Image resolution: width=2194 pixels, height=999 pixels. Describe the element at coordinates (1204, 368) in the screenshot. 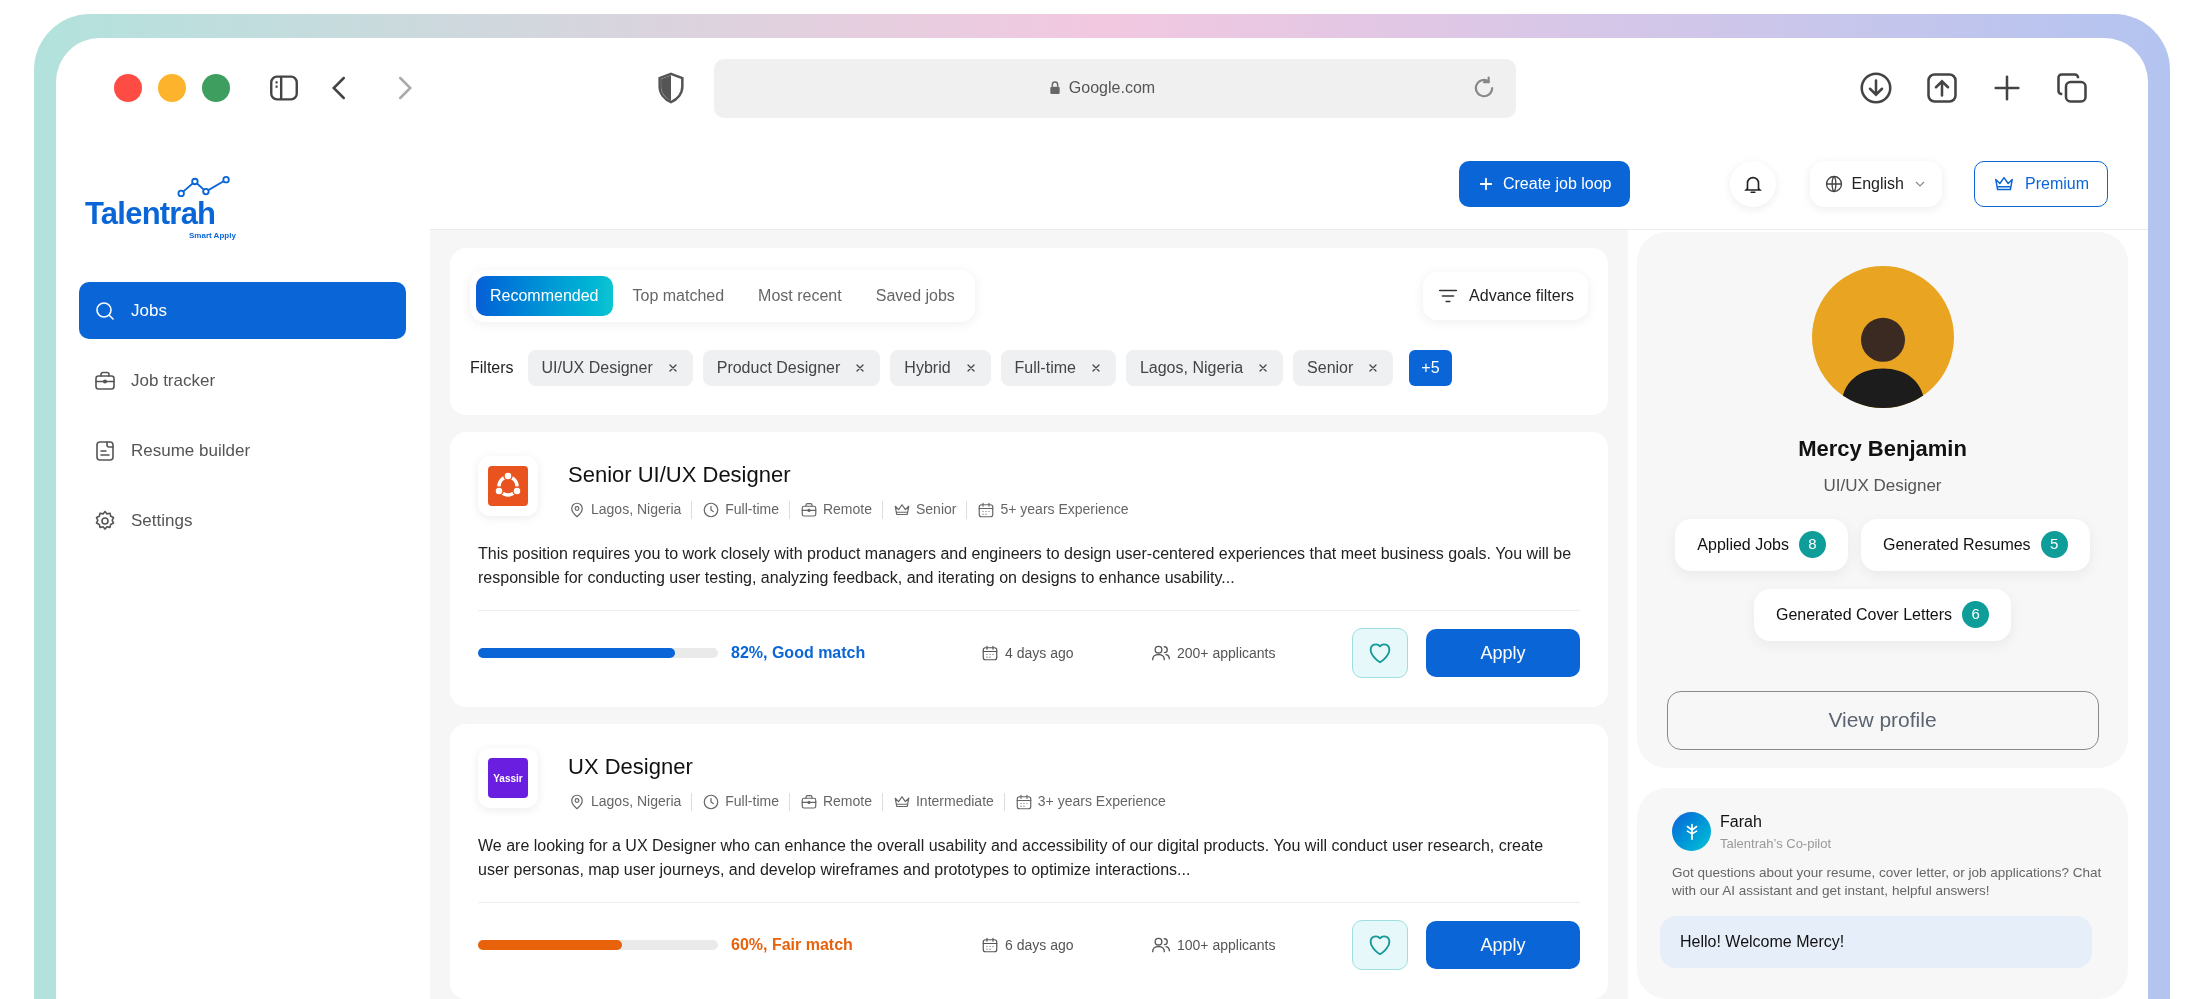

I see `filter-chip: Lagos, Nigeria` at that location.